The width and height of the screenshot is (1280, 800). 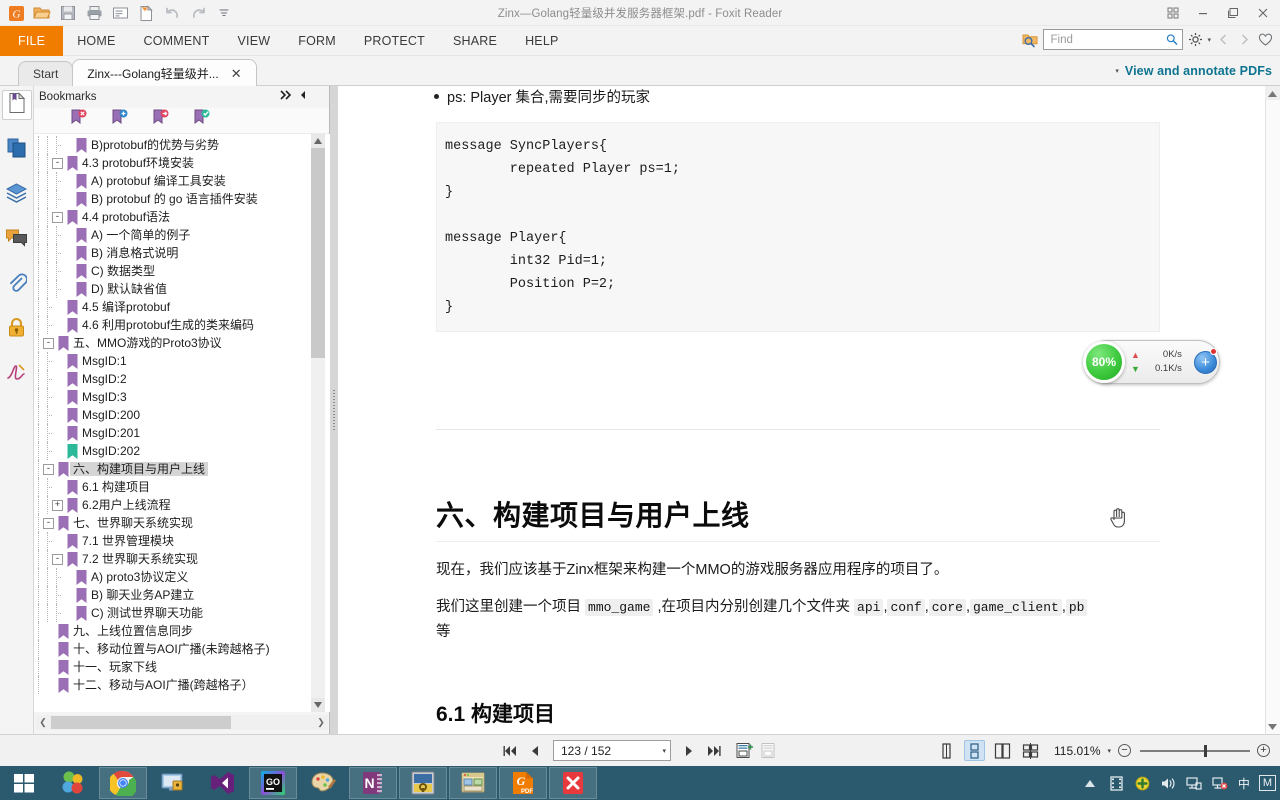 I want to click on bookmark-item: 十一、玩家下线, so click(x=182, y=667).